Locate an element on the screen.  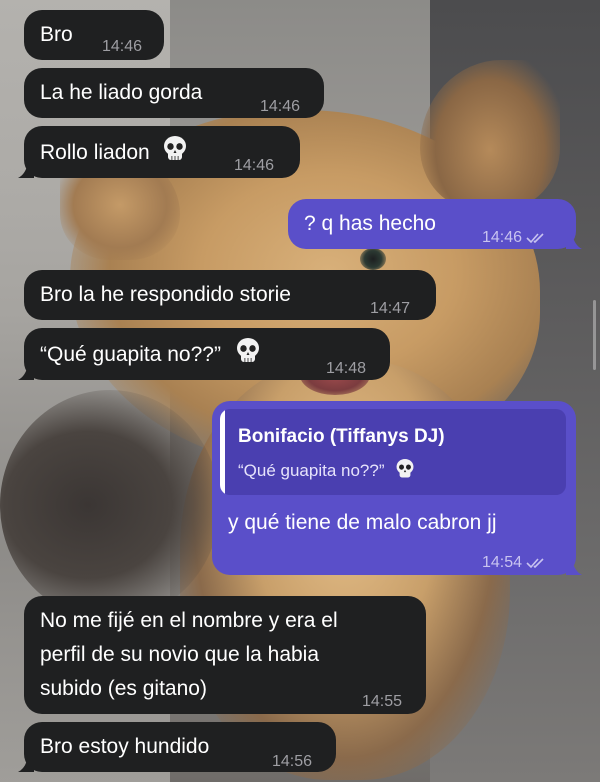
incoming-message: “Qué guapita no??” 14:48 is located at coordinates (204, 354).